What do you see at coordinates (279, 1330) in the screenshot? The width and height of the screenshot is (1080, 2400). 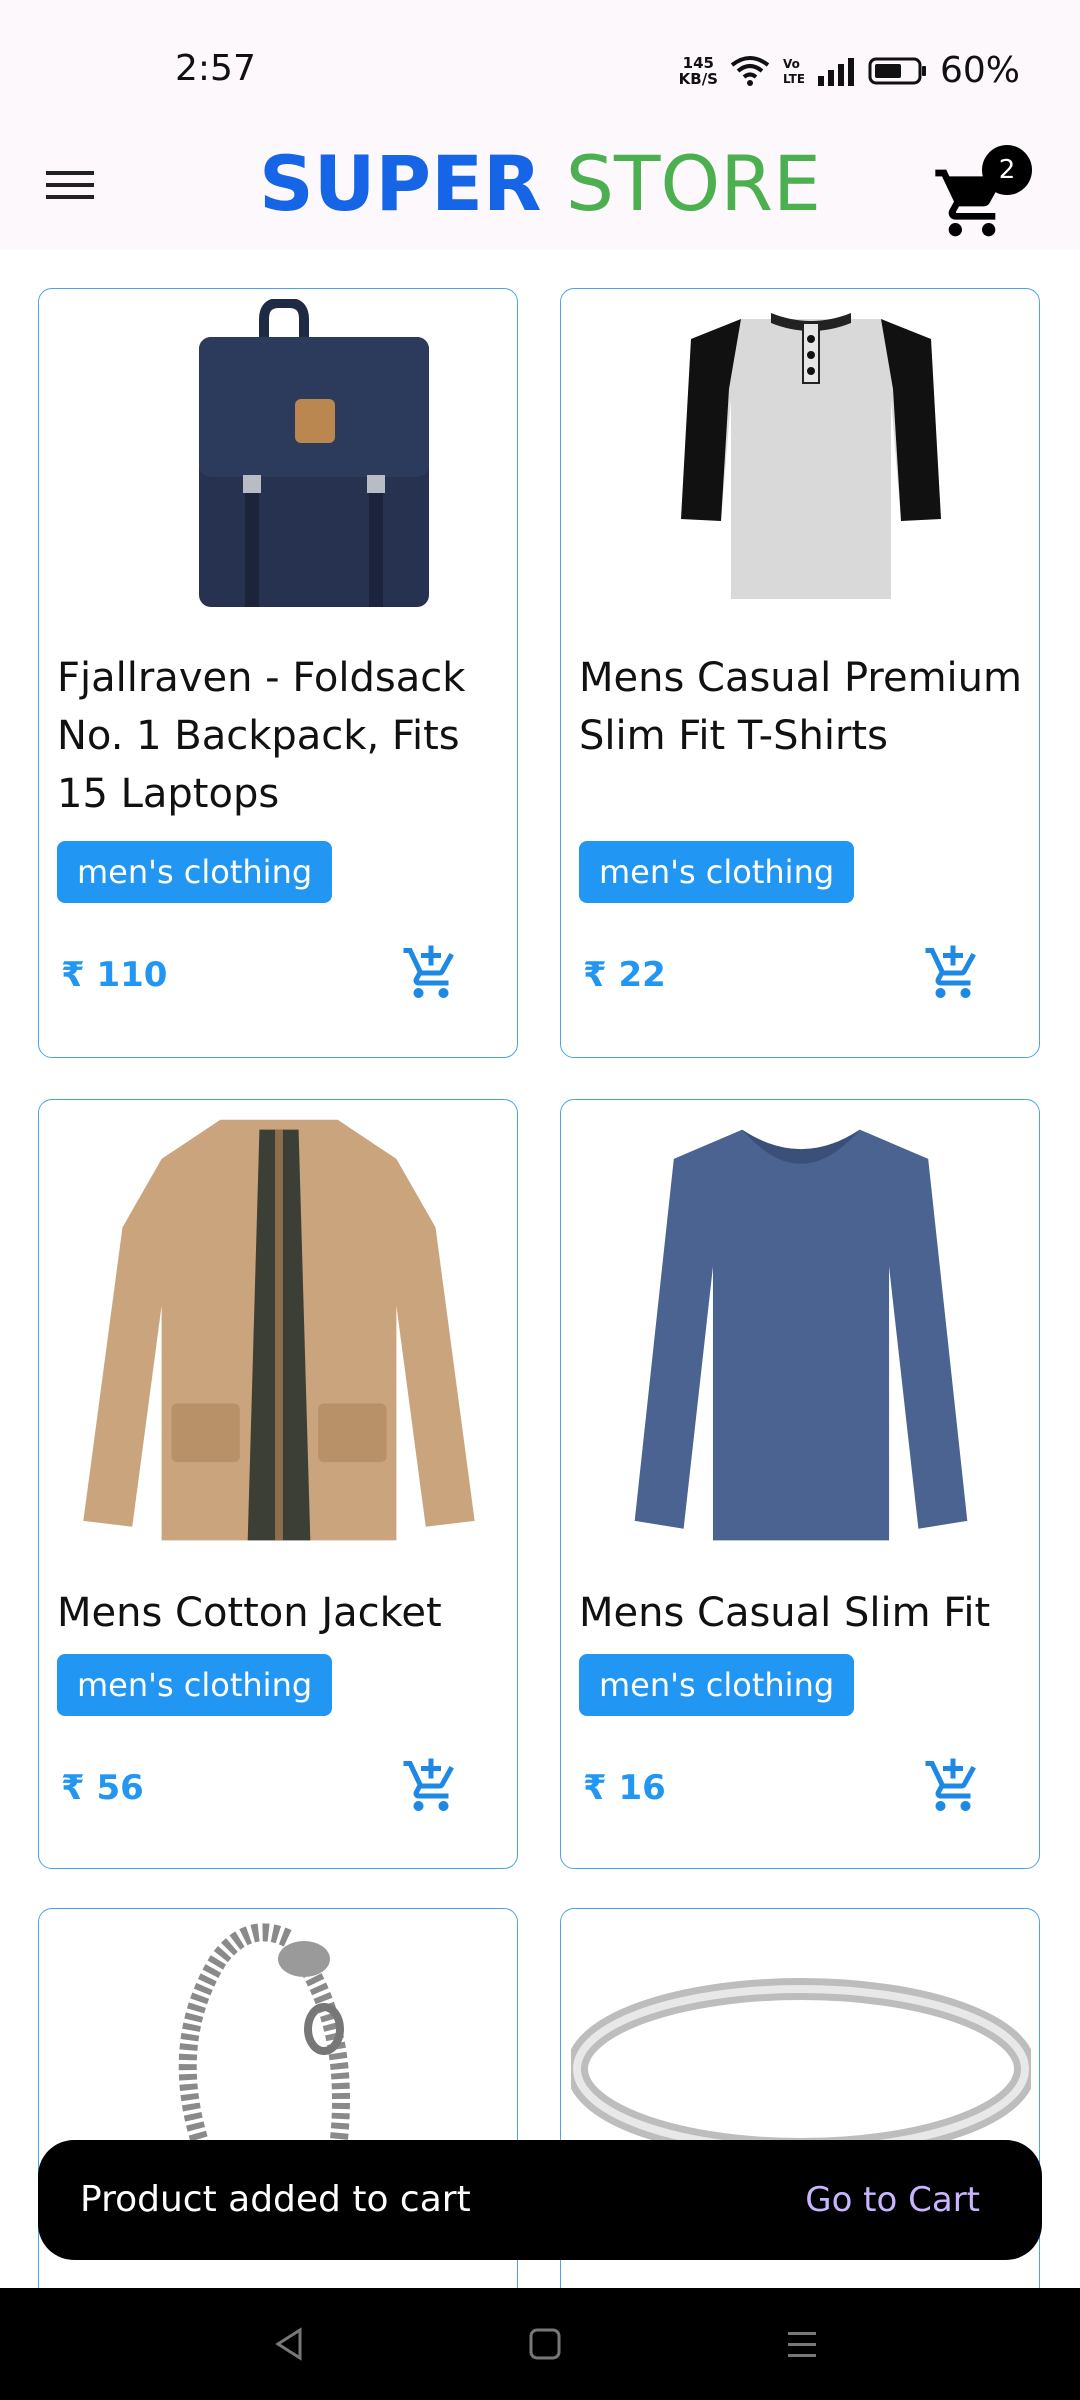 I see `product-image-jacket` at bounding box center [279, 1330].